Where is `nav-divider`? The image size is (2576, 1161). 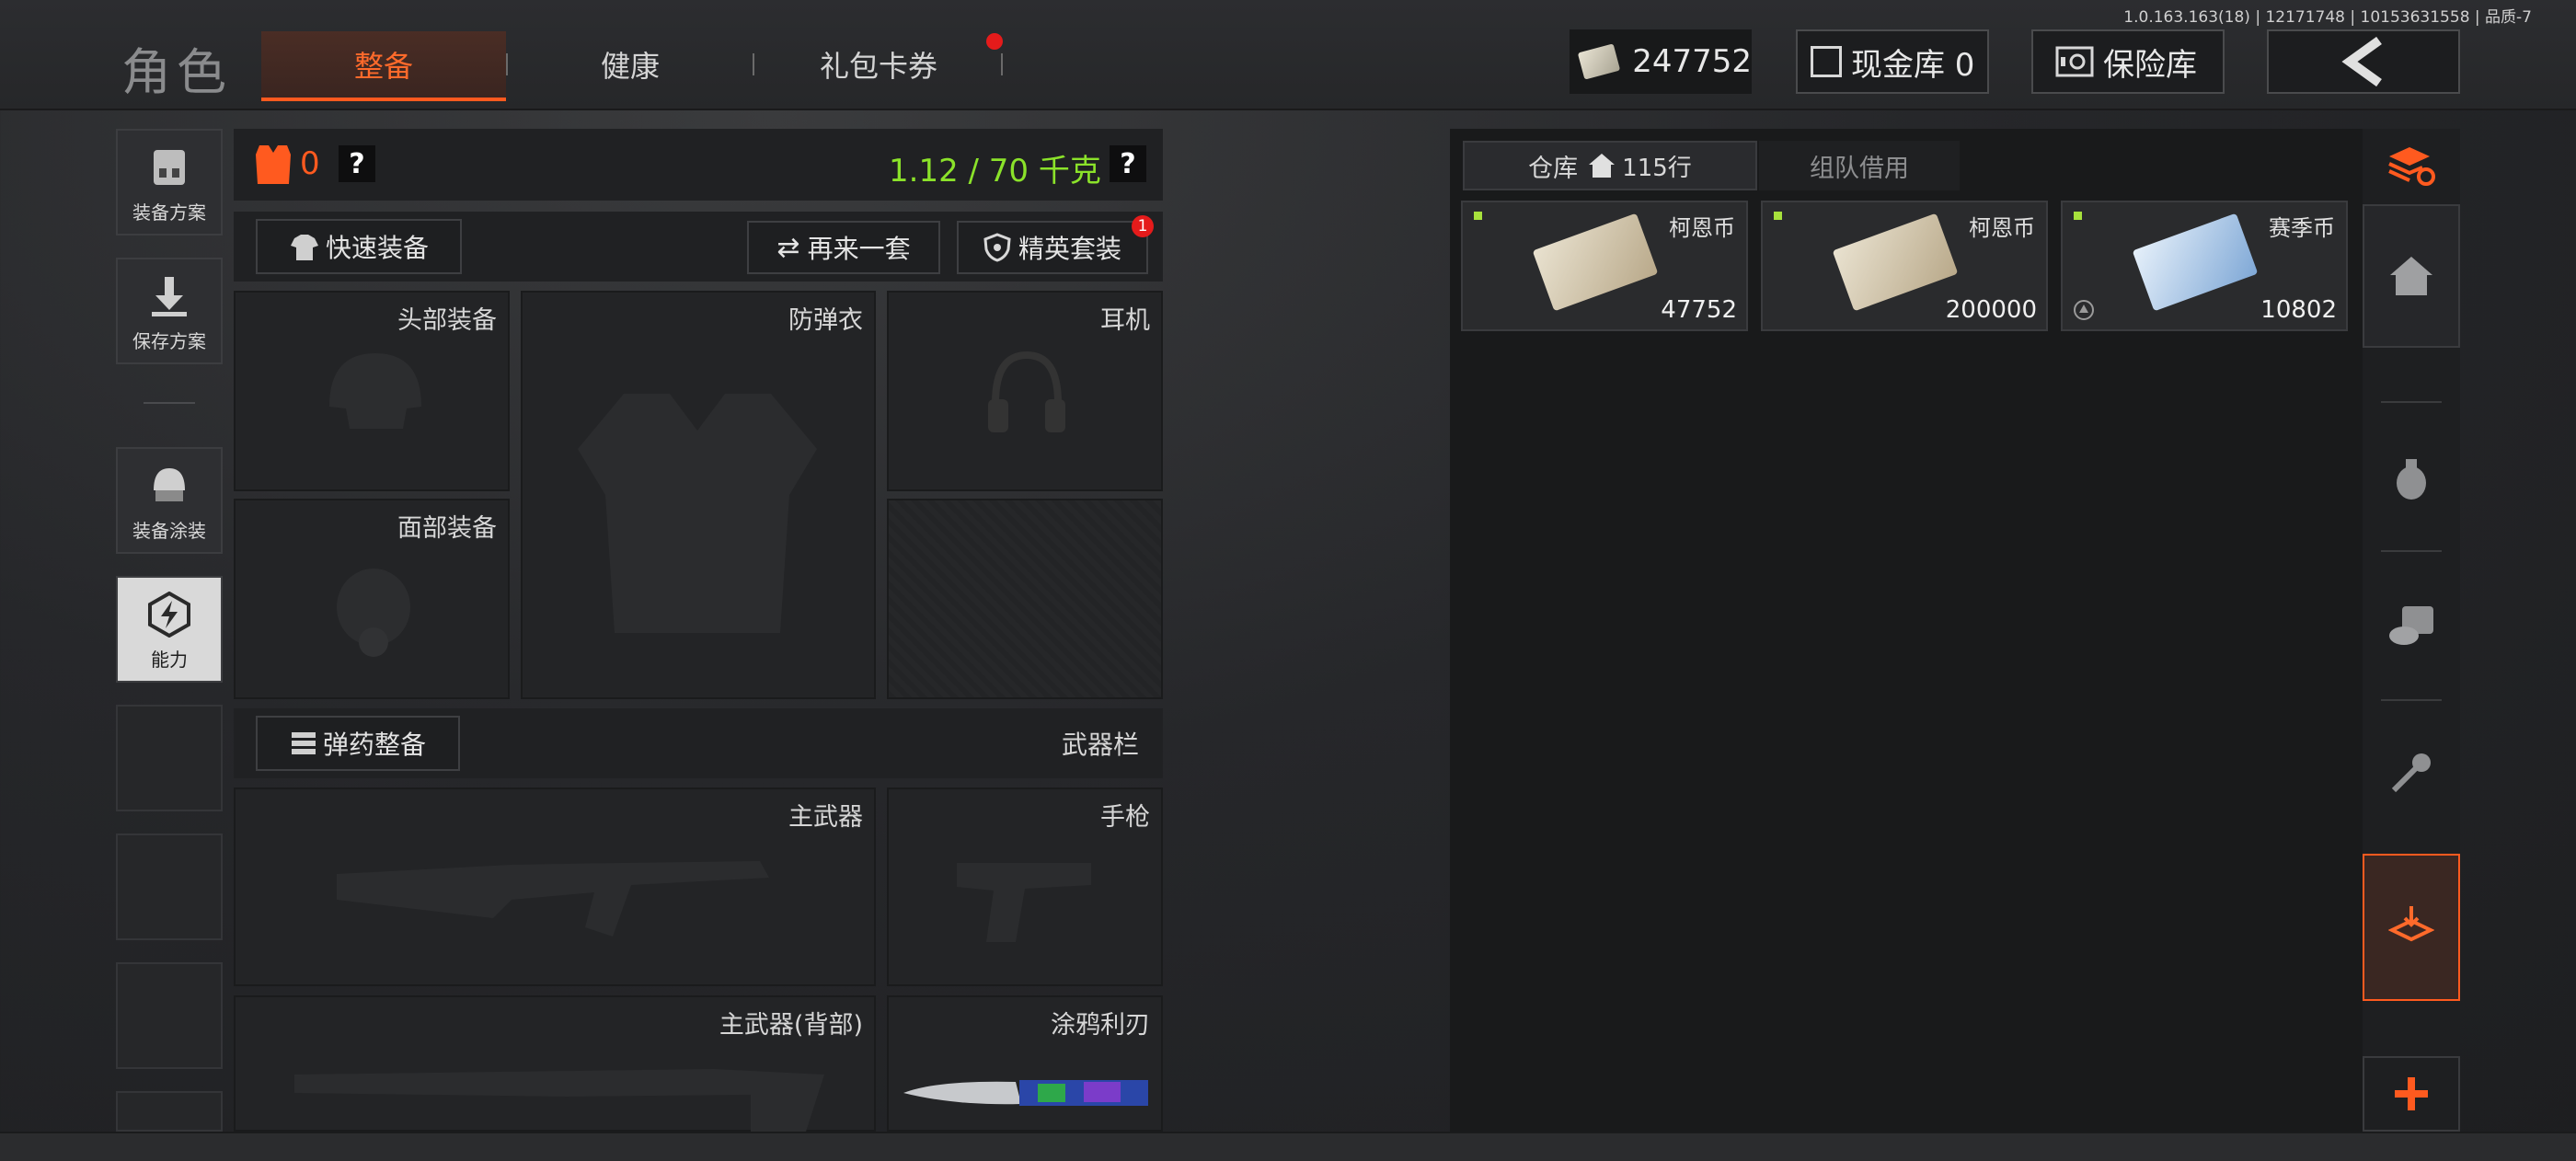 nav-divider is located at coordinates (169, 403).